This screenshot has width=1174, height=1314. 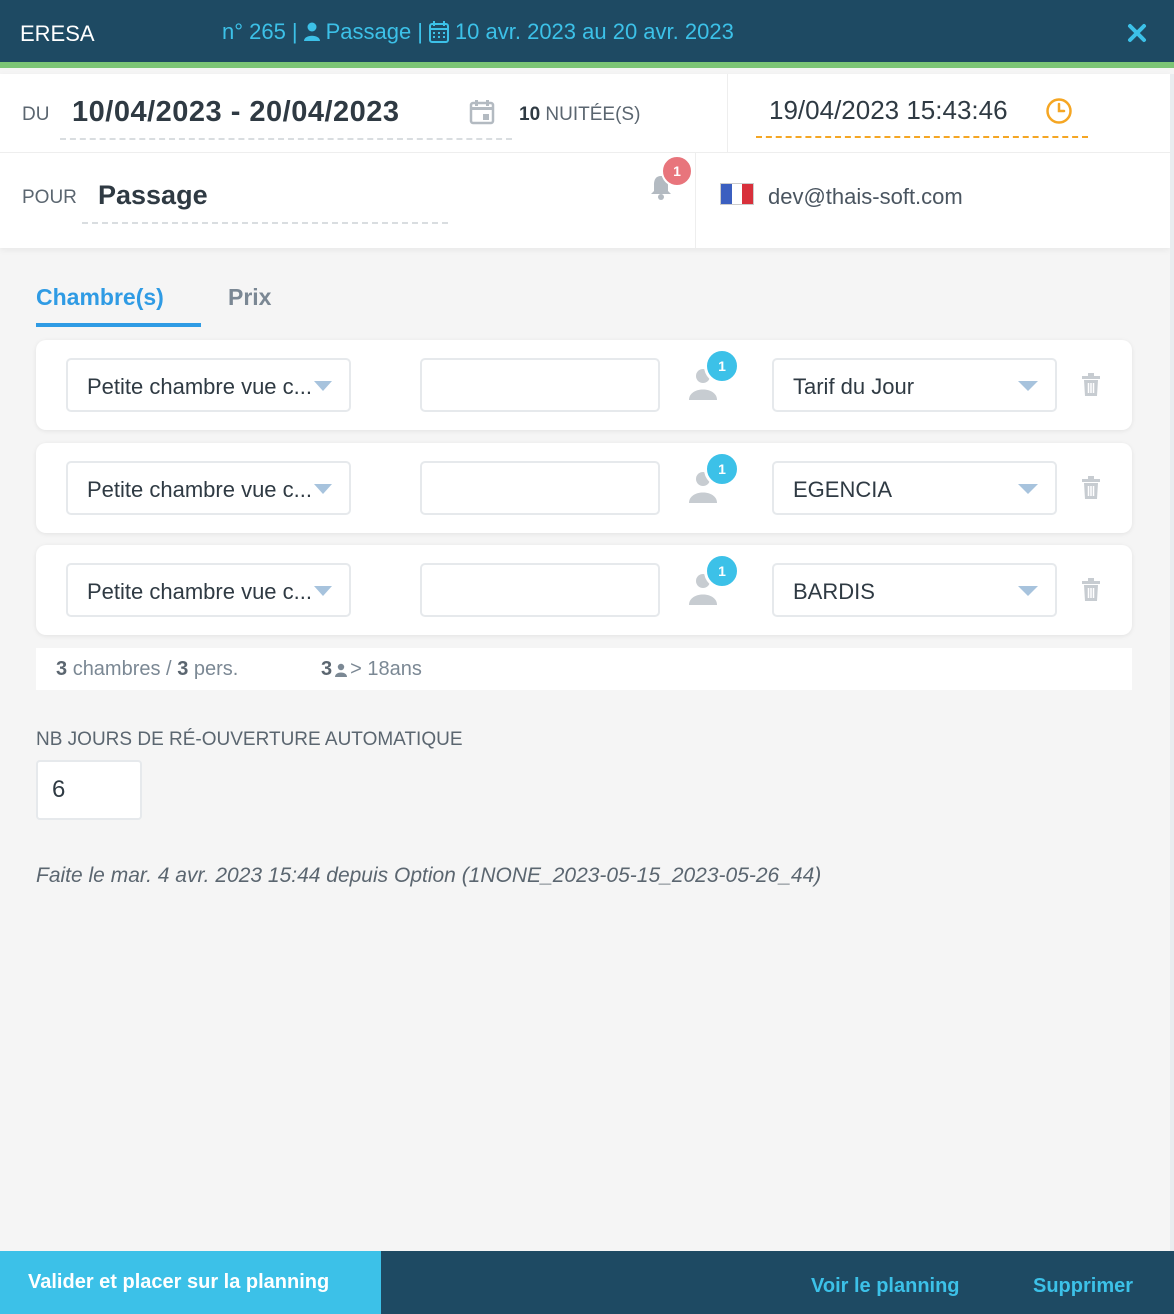 I want to click on active-tab-indicator, so click(x=118, y=325).